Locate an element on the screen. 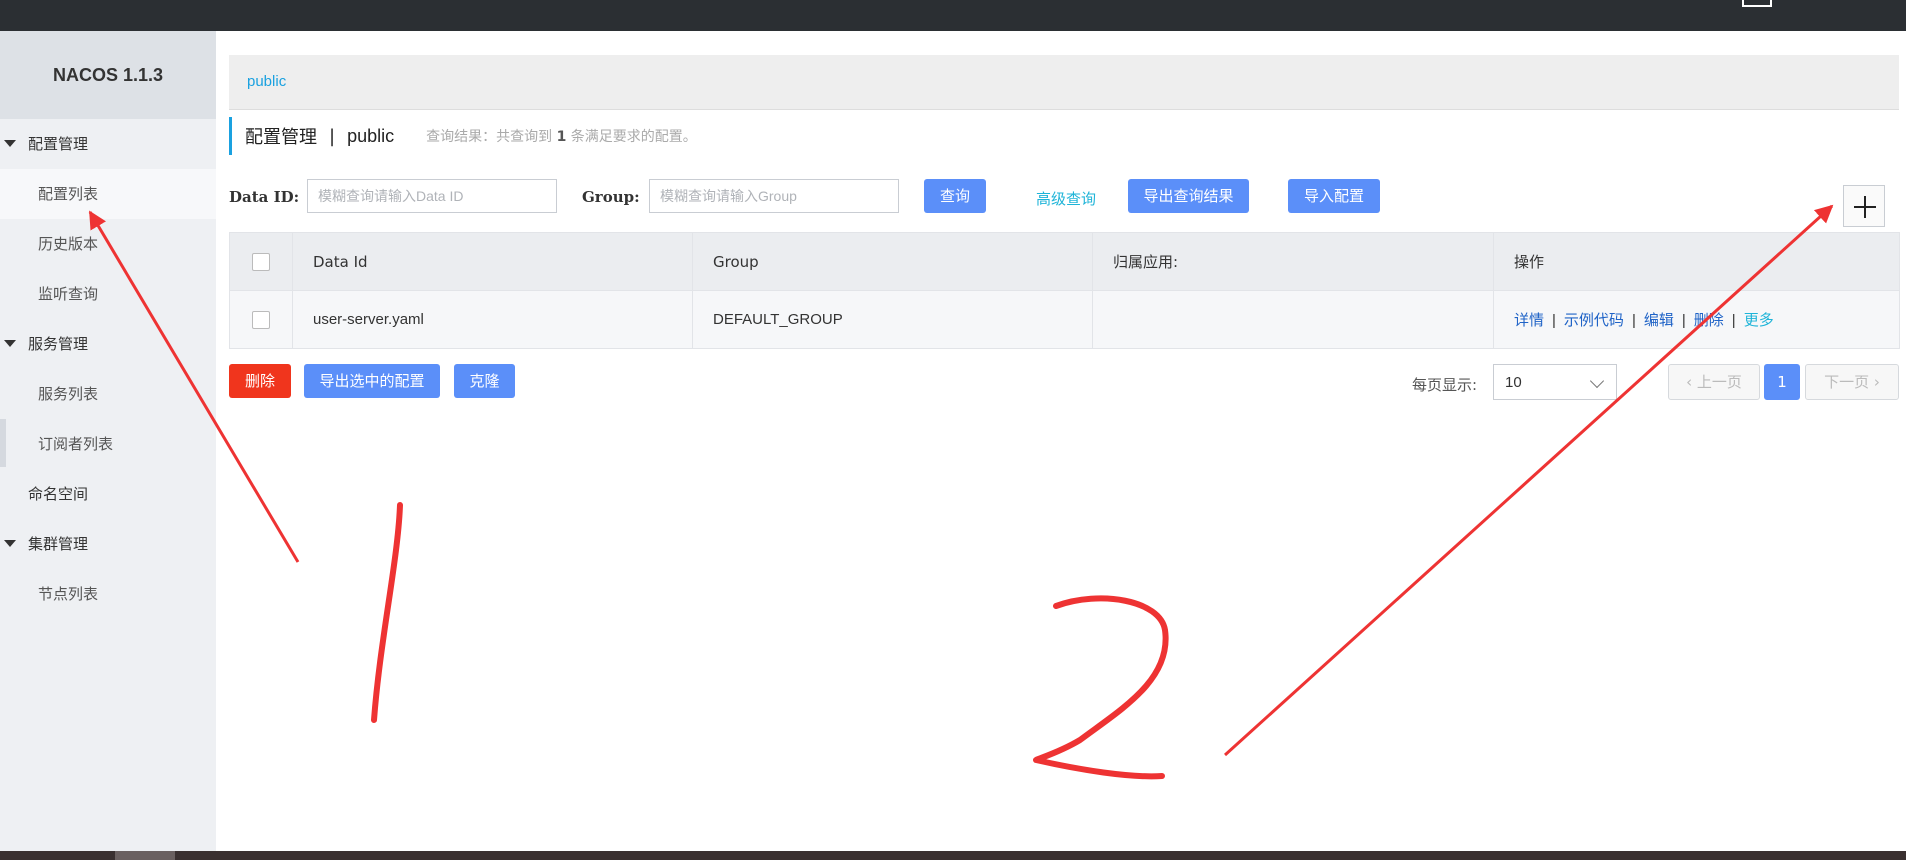  nav-item-subscriber-list: 订阅者列表 is located at coordinates (108, 444).